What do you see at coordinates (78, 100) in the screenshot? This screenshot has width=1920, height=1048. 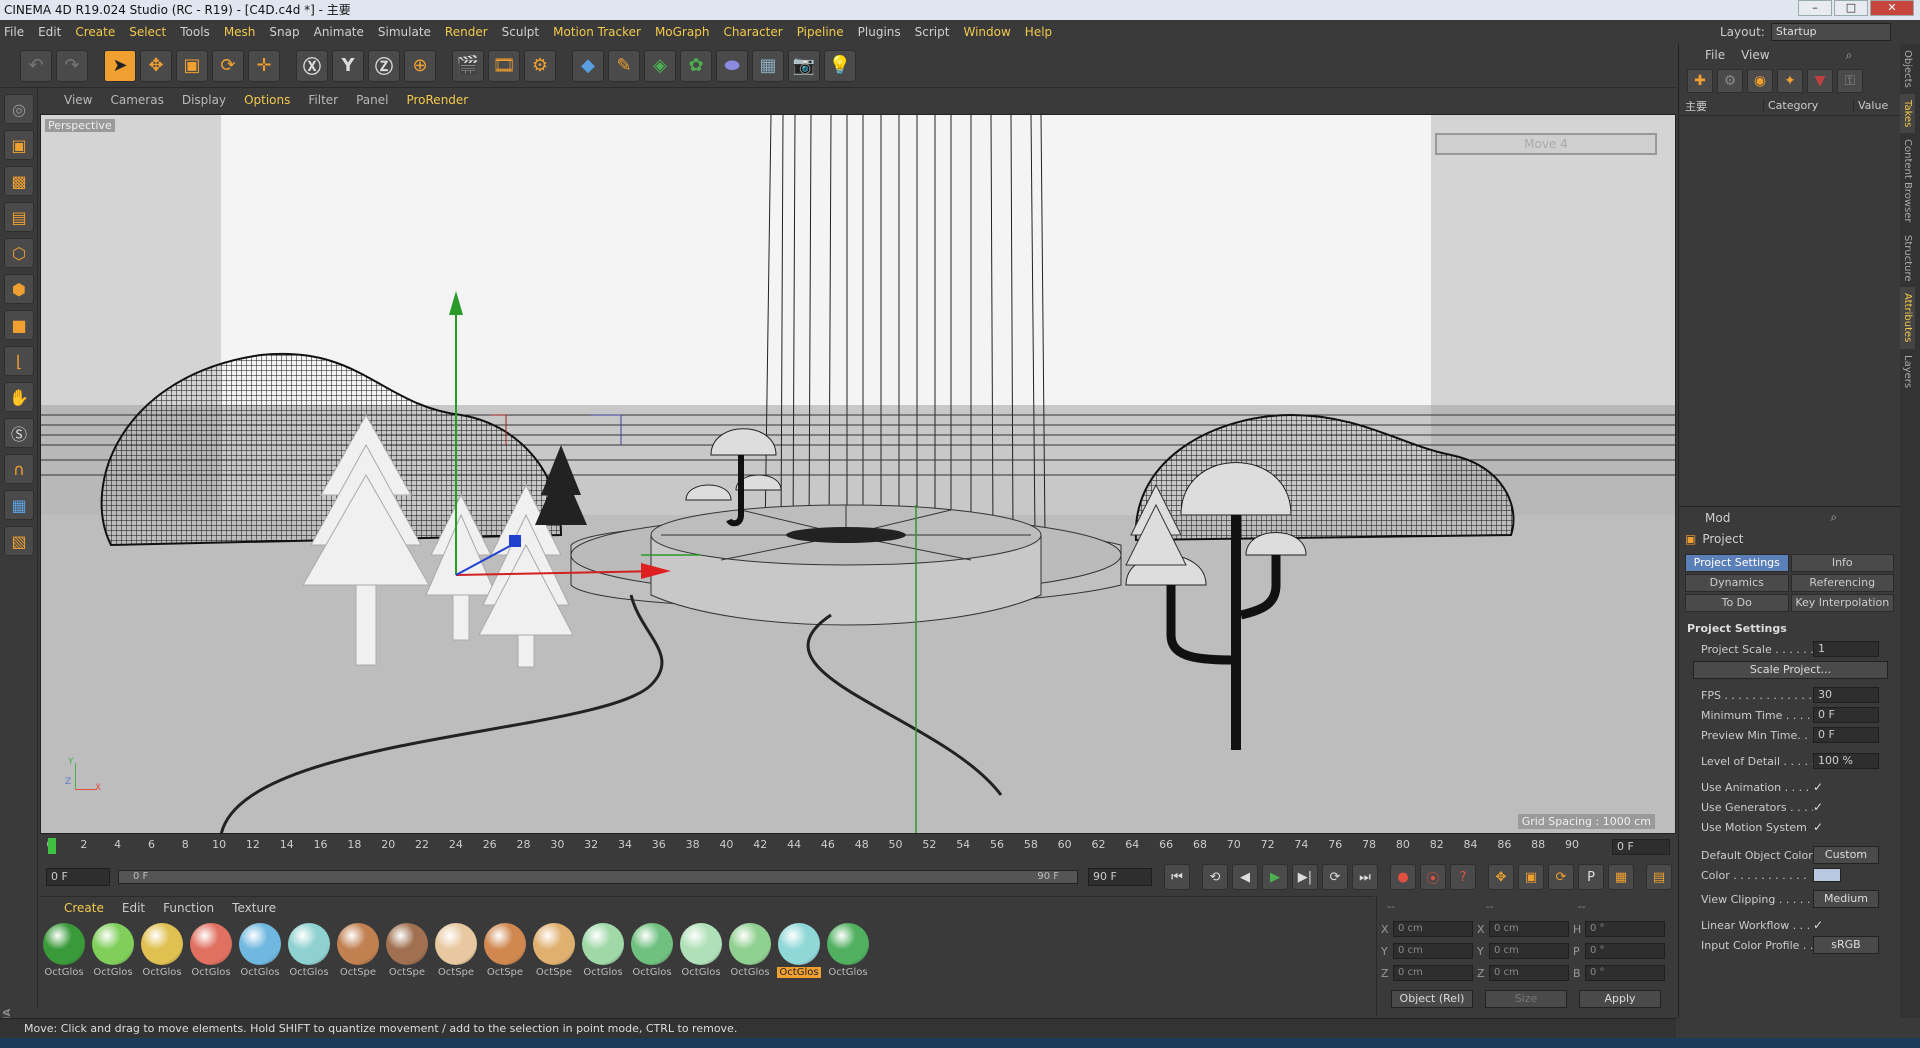 I see `viewport-menu-view: View` at bounding box center [78, 100].